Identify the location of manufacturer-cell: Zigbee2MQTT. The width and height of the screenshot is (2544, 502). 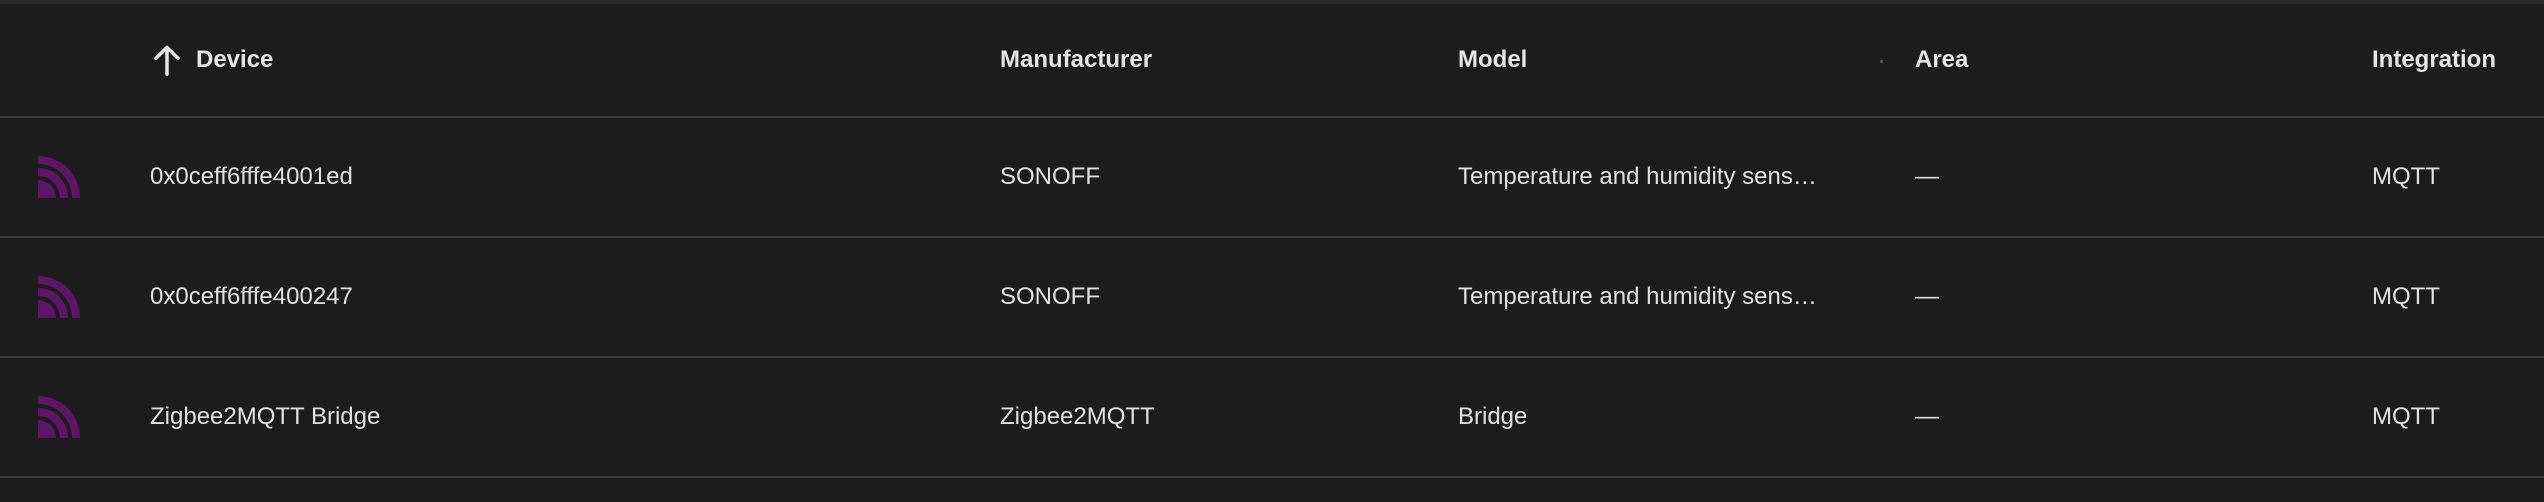
(1077, 416).